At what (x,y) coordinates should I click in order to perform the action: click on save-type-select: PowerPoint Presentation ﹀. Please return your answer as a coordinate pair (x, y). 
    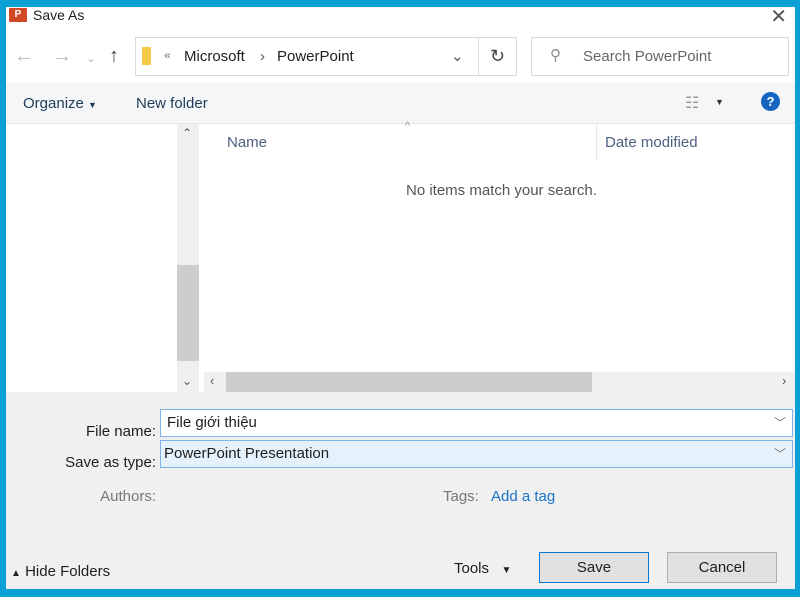
    Looking at the image, I should click on (476, 454).